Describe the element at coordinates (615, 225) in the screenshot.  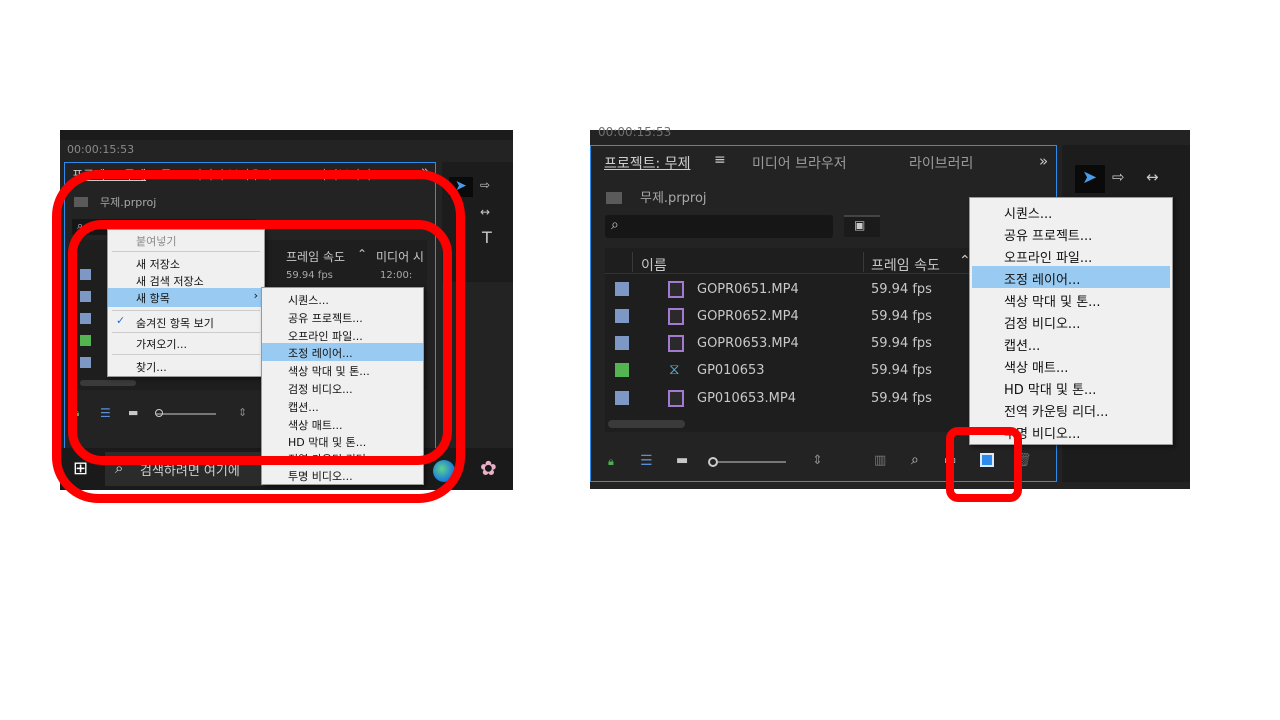
I see `right-search-icon: ⌕` at that location.